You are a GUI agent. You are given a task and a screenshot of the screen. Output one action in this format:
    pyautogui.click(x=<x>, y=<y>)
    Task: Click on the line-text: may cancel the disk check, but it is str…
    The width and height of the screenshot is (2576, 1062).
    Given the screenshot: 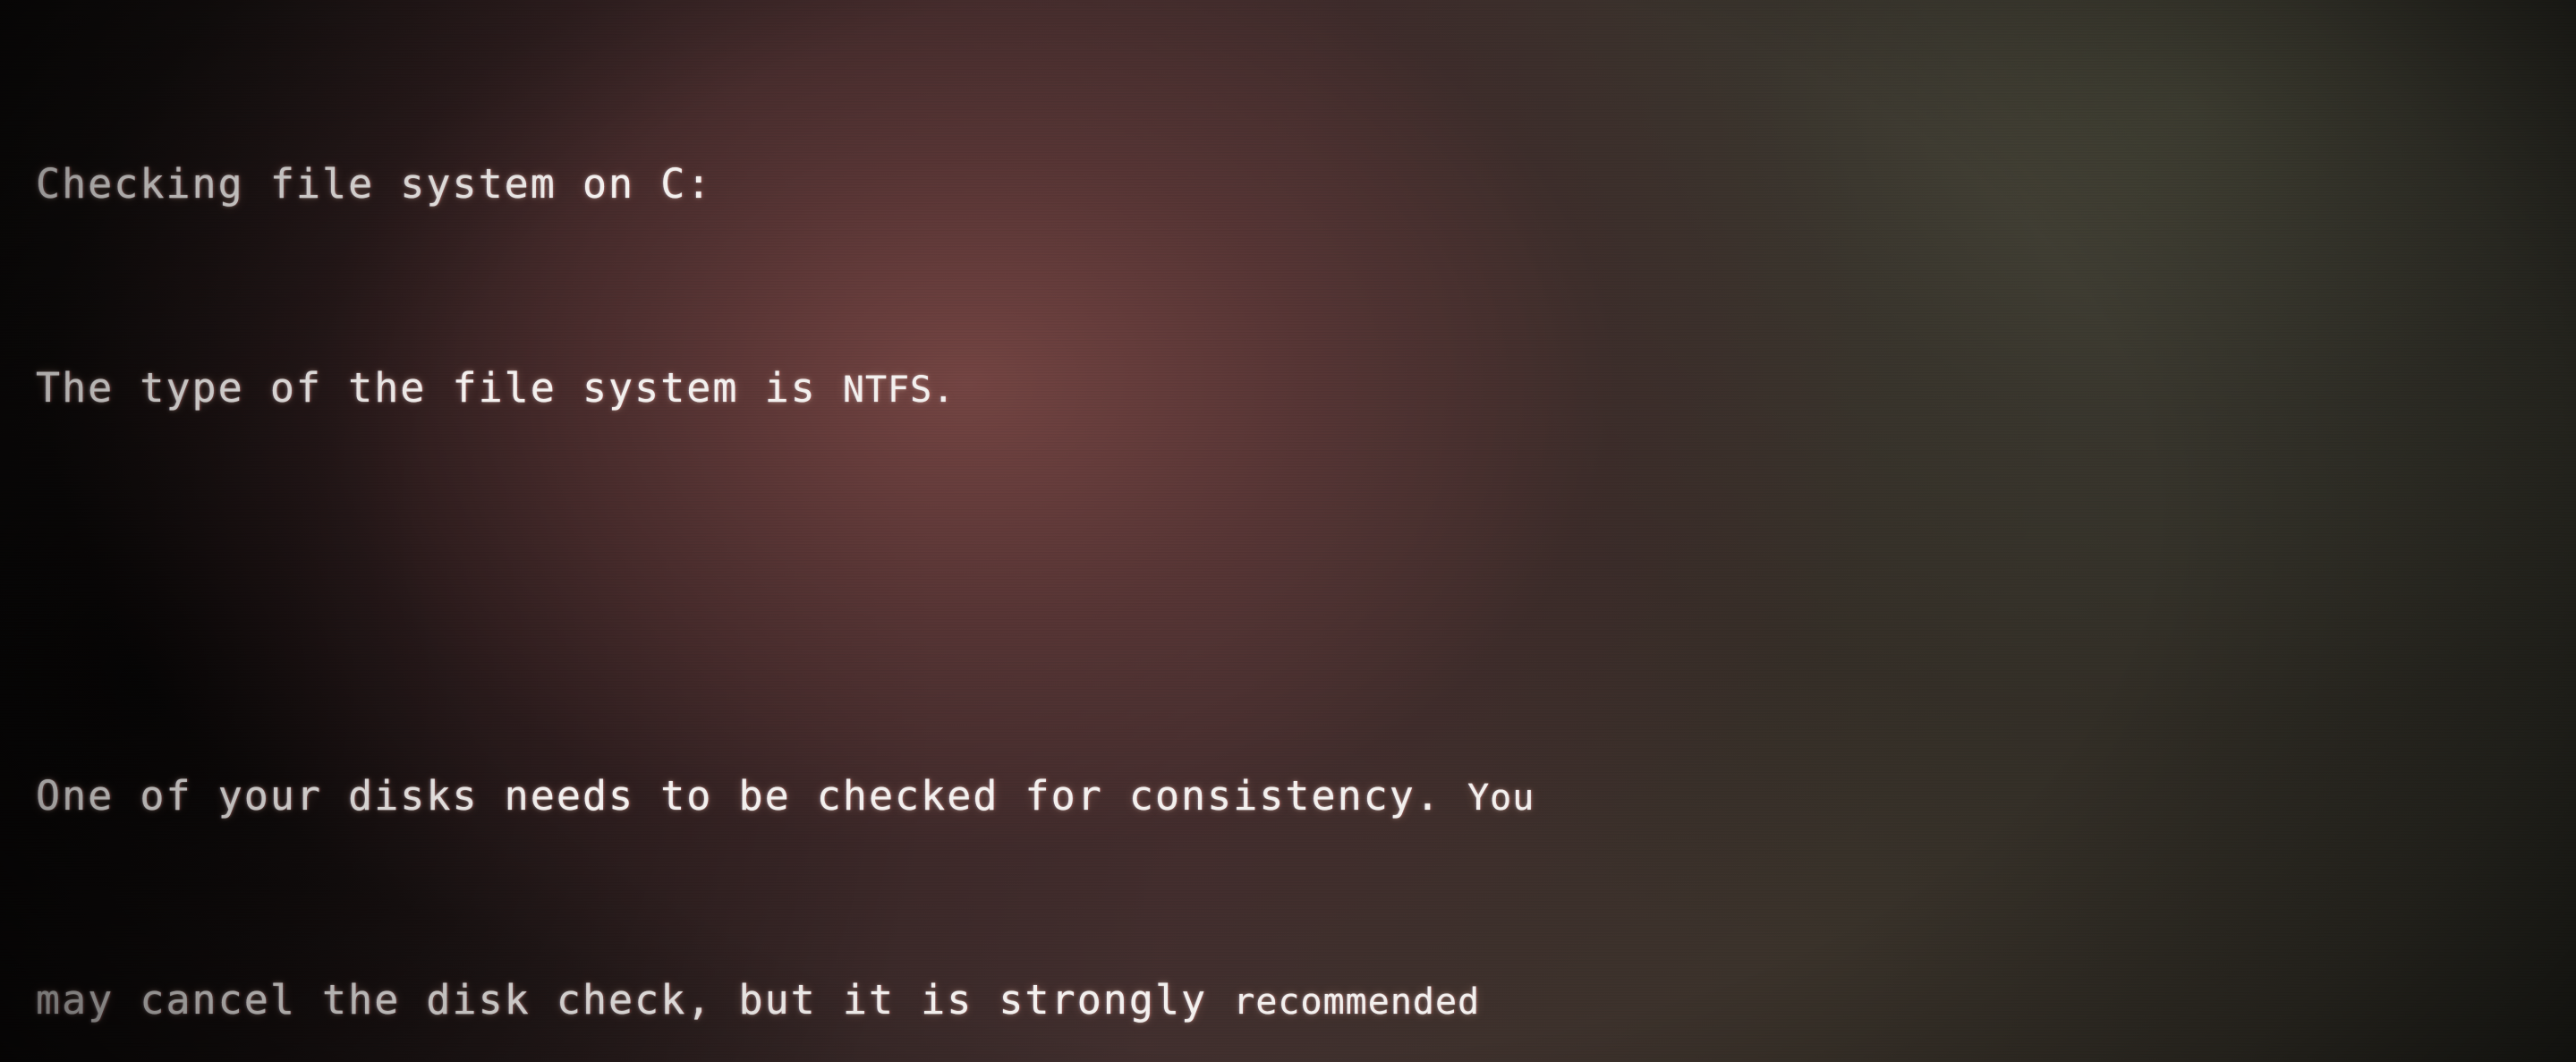 What is the action you would take?
    pyautogui.click(x=635, y=1000)
    